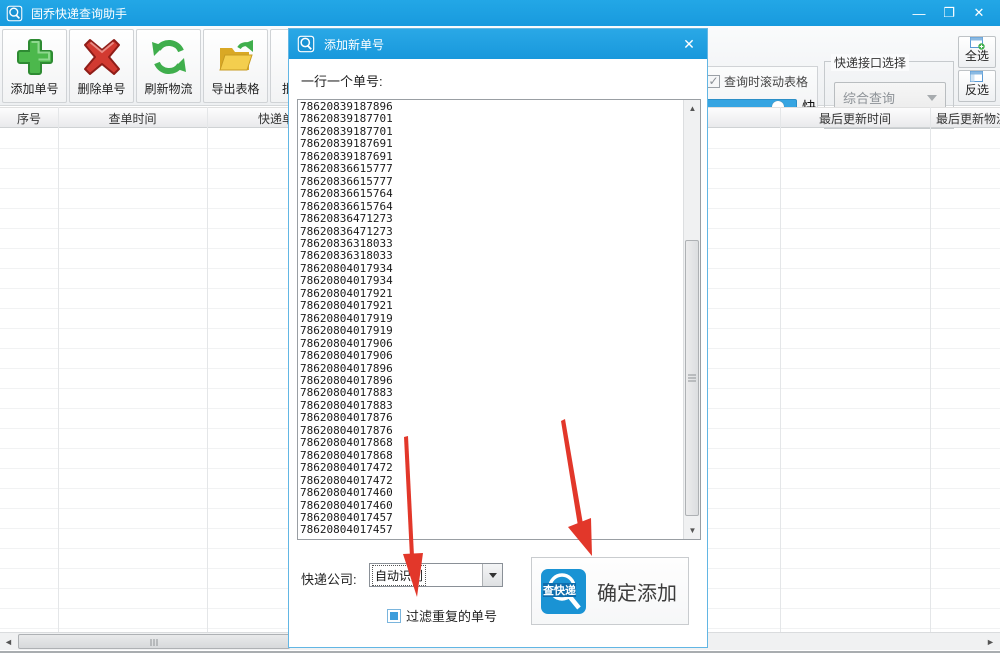 The image size is (1000, 657). I want to click on delete-number-button: 删除单号, so click(101, 66).